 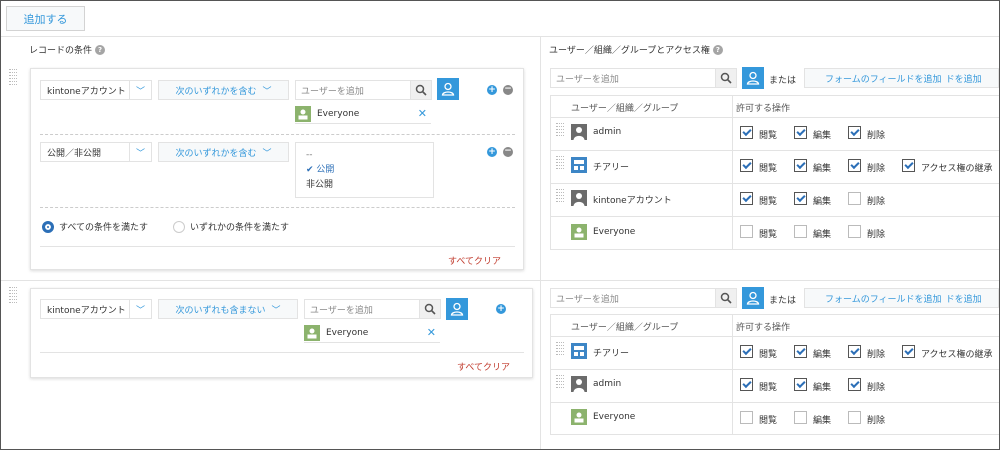 What do you see at coordinates (500, 280) in the screenshot?
I see `rule-divider` at bounding box center [500, 280].